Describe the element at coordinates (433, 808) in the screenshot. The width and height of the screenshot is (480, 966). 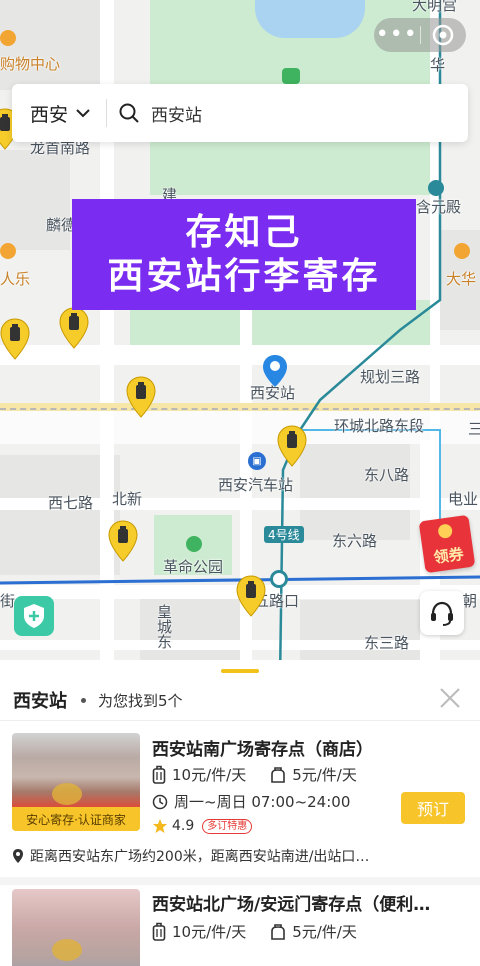
I see `book-button: 预订` at that location.